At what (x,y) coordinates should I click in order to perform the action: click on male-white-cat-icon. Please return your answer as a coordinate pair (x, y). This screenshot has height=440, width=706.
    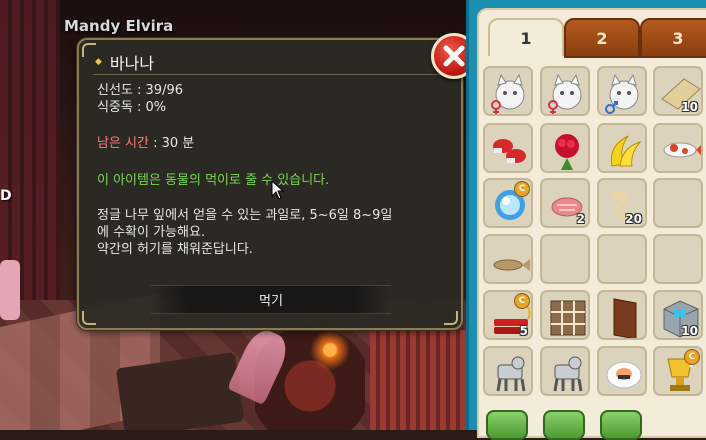
    Looking at the image, I should click on (622, 93).